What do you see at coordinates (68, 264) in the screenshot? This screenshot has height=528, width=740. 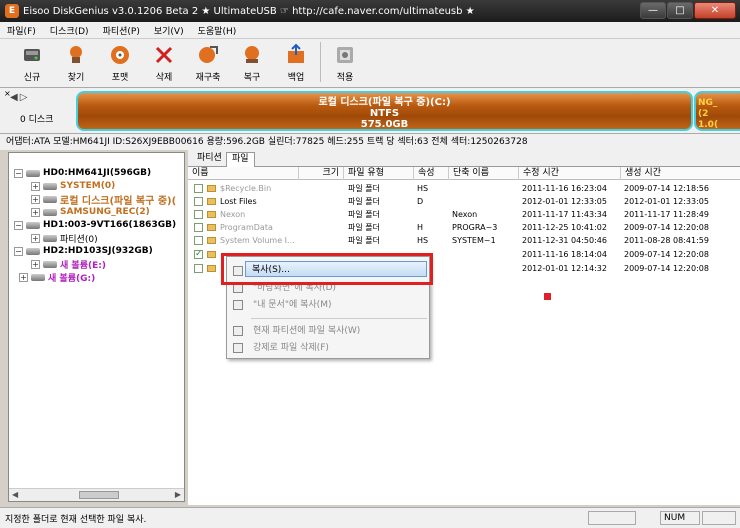 I see `tree-node-volume-e: + 새 볼륨(E:)` at bounding box center [68, 264].